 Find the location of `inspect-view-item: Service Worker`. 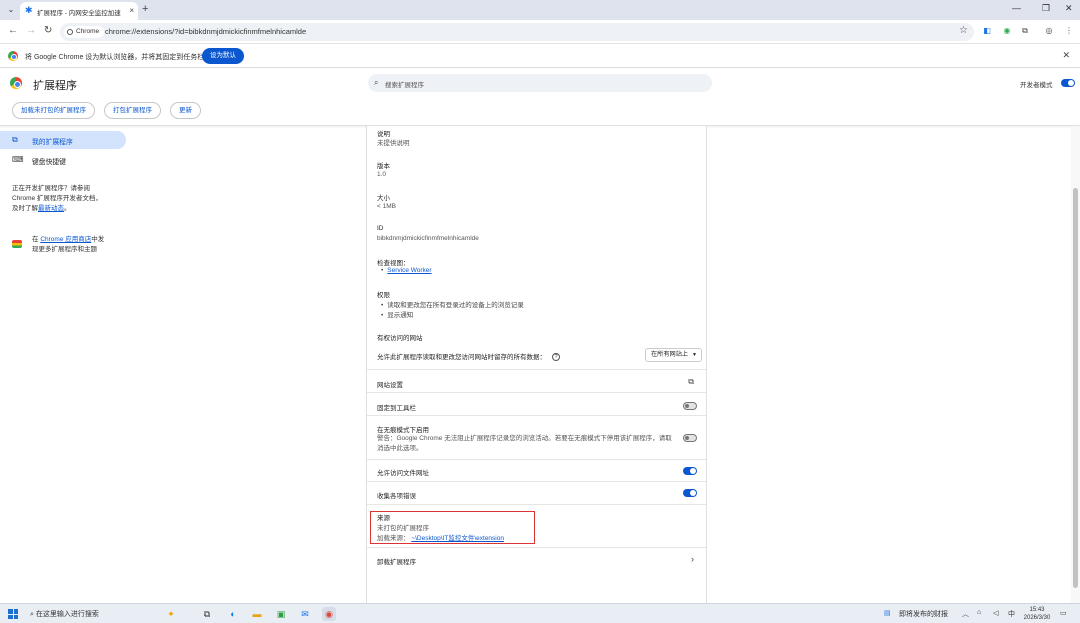

inspect-view-item: Service Worker is located at coordinates (406, 270).